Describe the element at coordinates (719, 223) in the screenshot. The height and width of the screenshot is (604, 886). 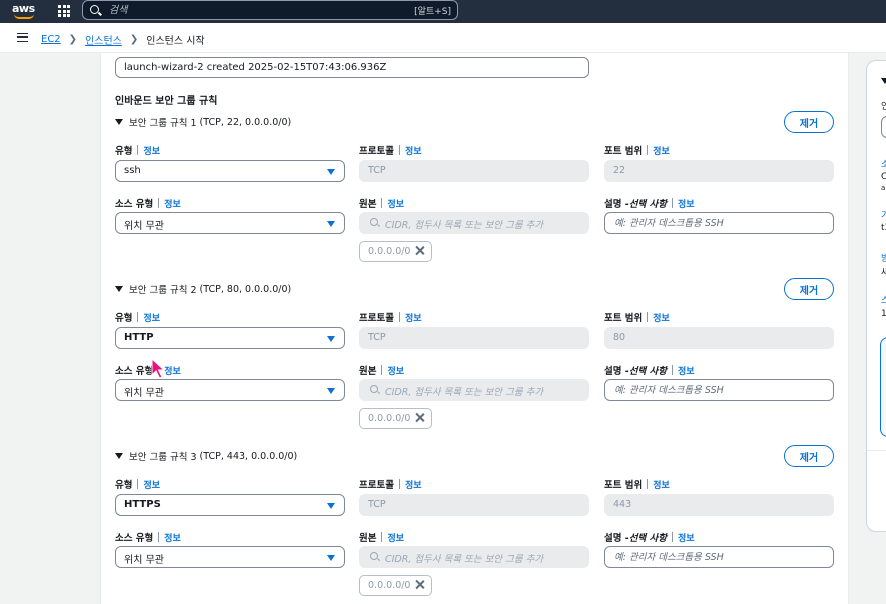
I see `rule-1-description-input` at that location.